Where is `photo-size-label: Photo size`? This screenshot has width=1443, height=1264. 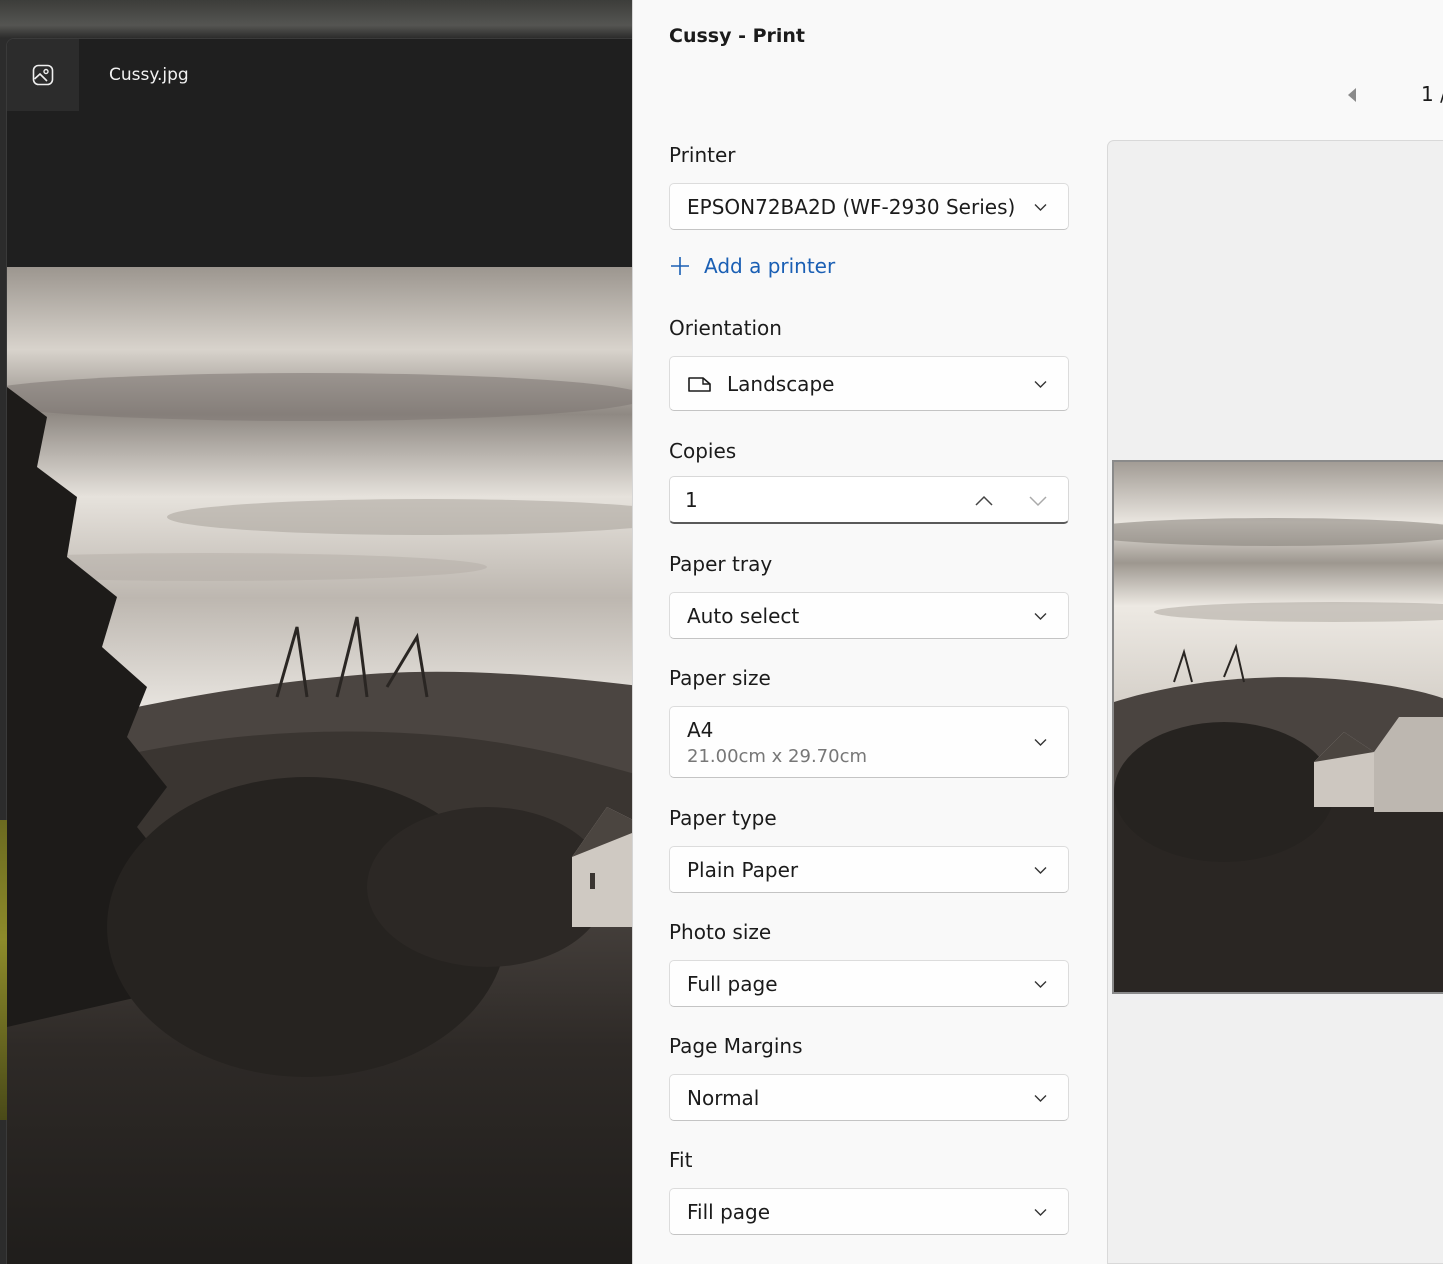
photo-size-label: Photo size is located at coordinates (720, 932).